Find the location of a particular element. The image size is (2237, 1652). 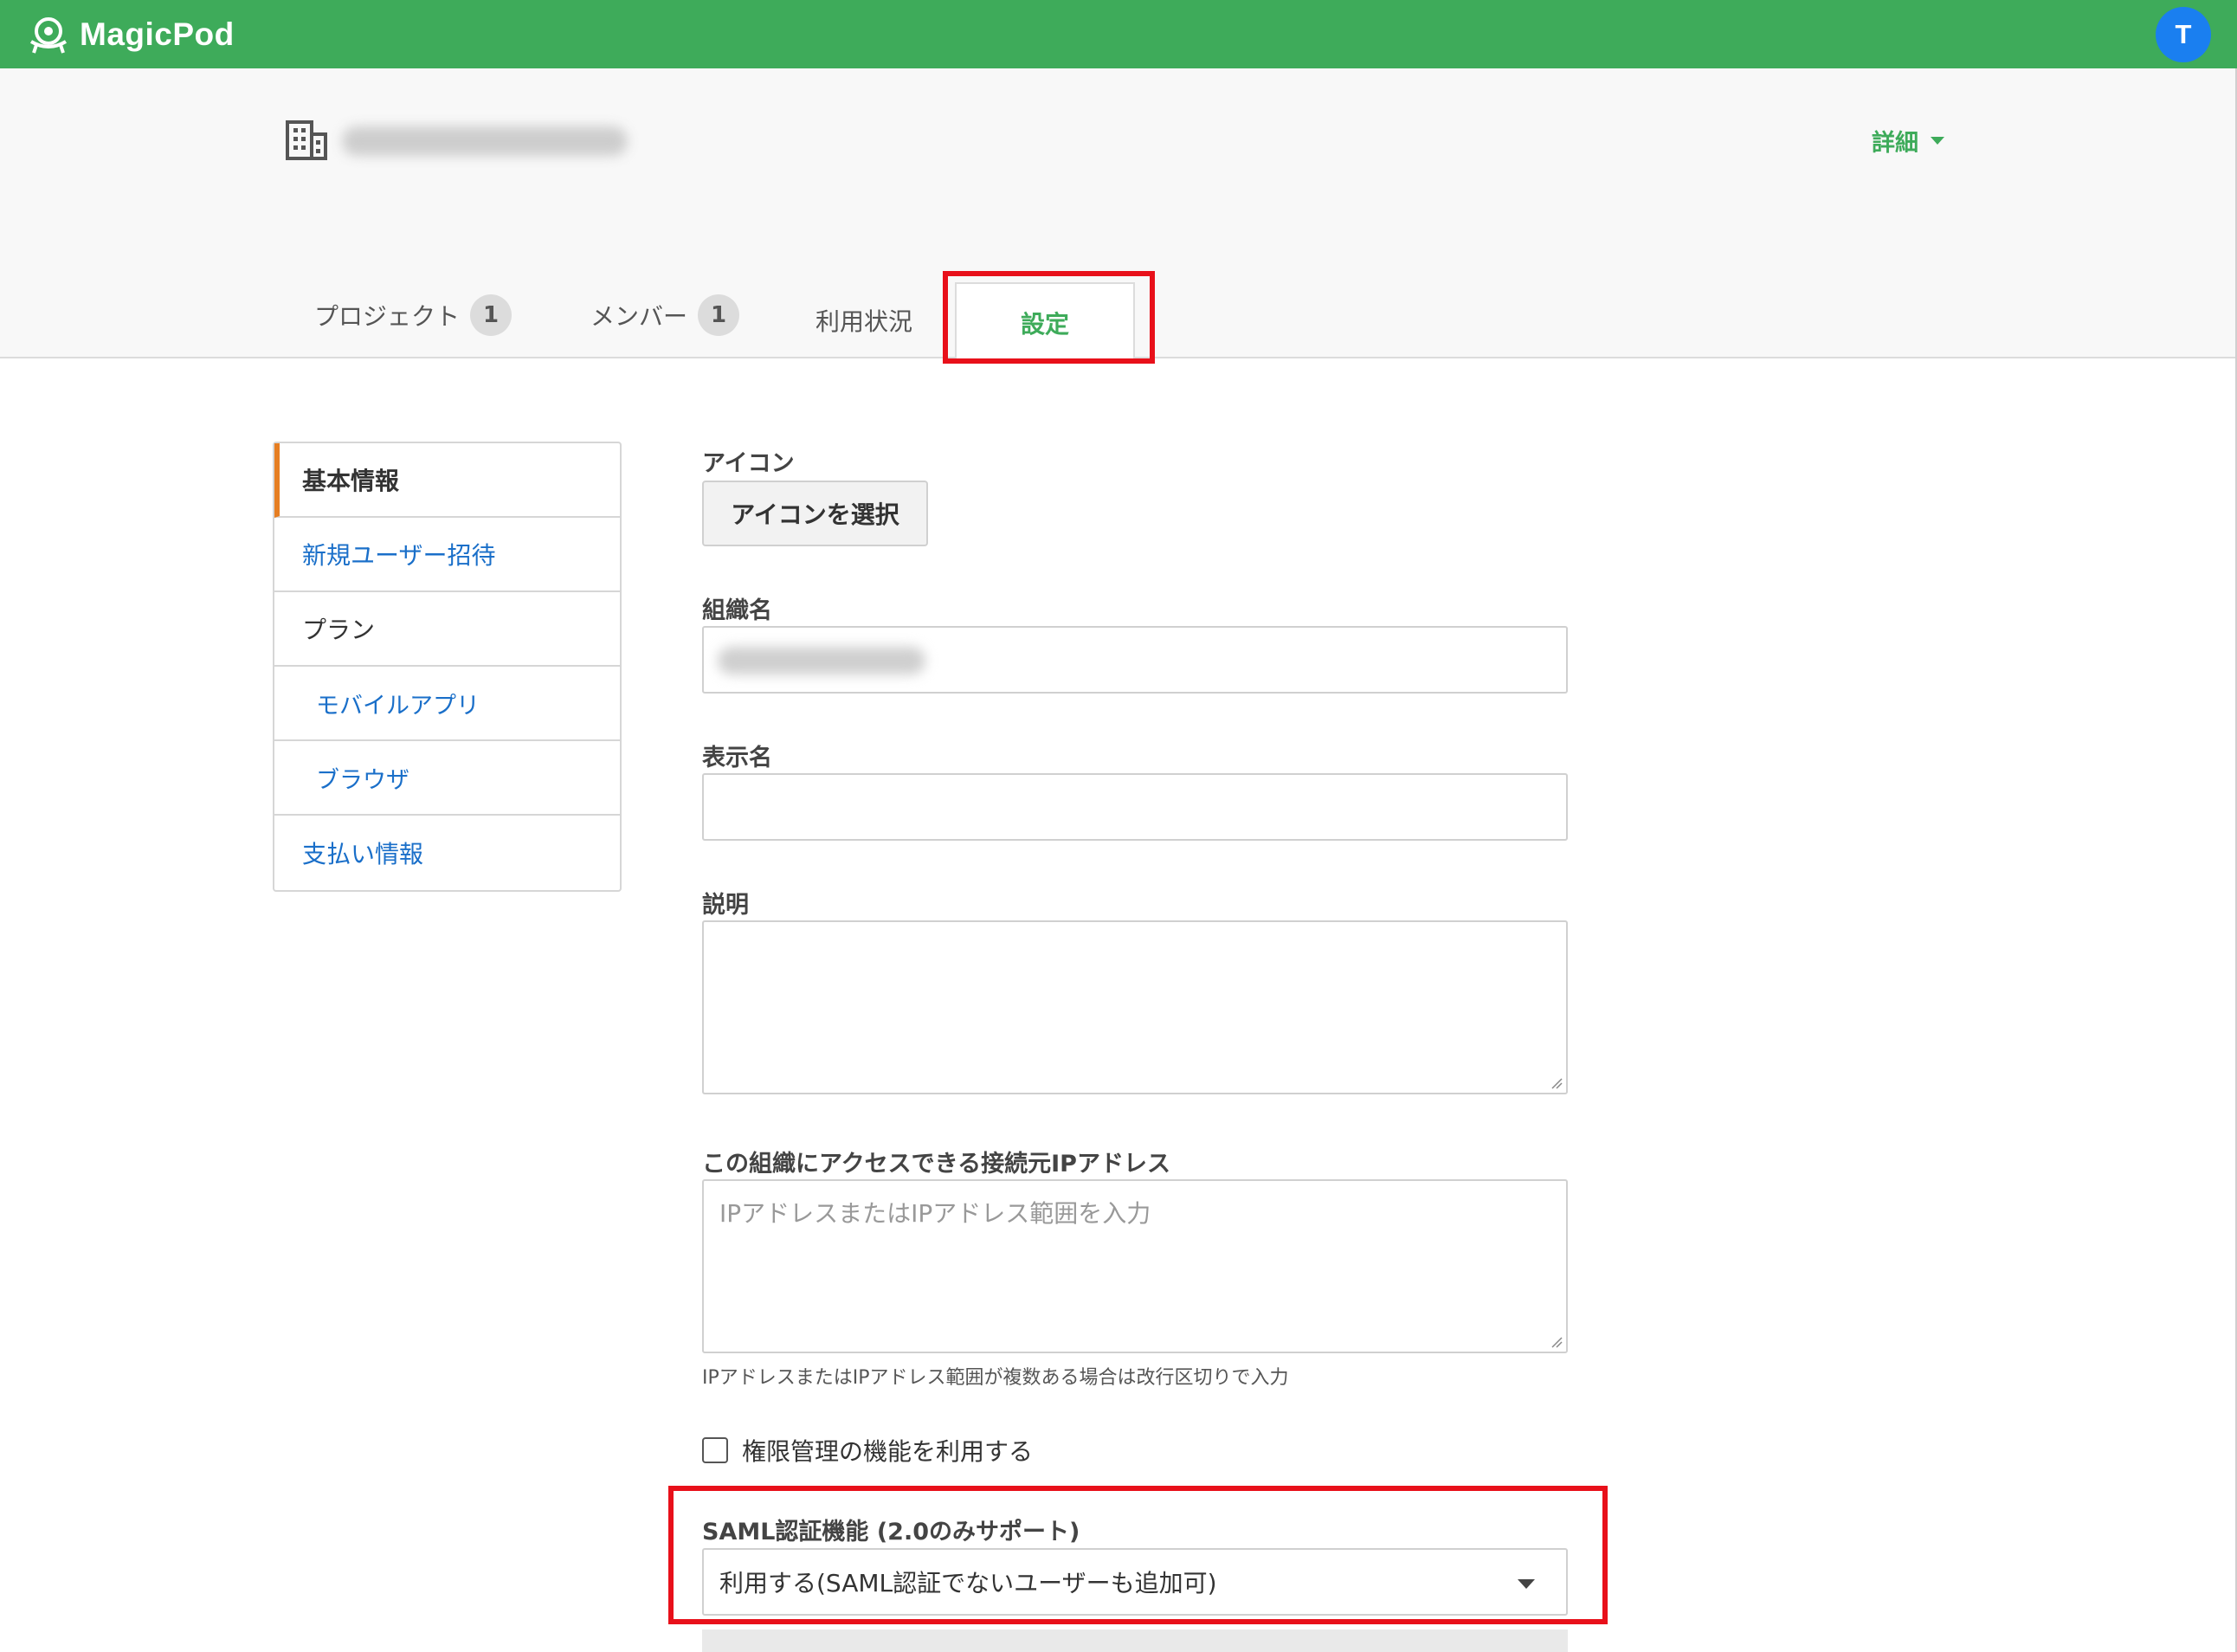

top-bar: MagicPod T is located at coordinates (1118, 34).